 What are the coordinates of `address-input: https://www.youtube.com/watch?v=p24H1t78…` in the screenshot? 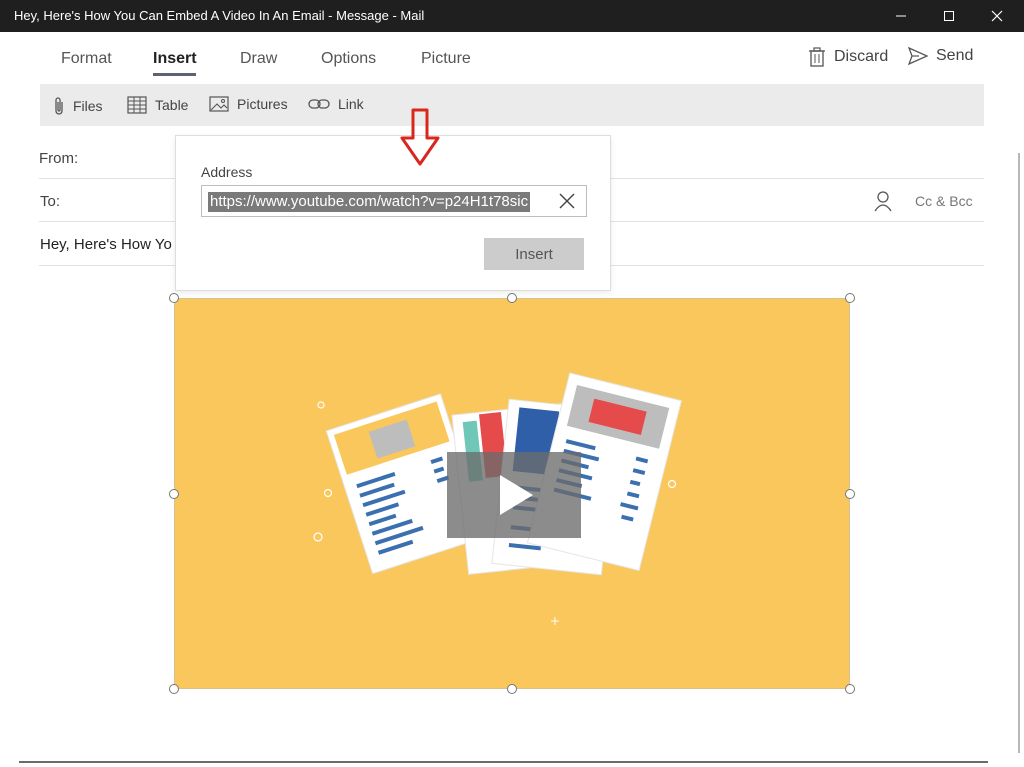 It's located at (394, 201).